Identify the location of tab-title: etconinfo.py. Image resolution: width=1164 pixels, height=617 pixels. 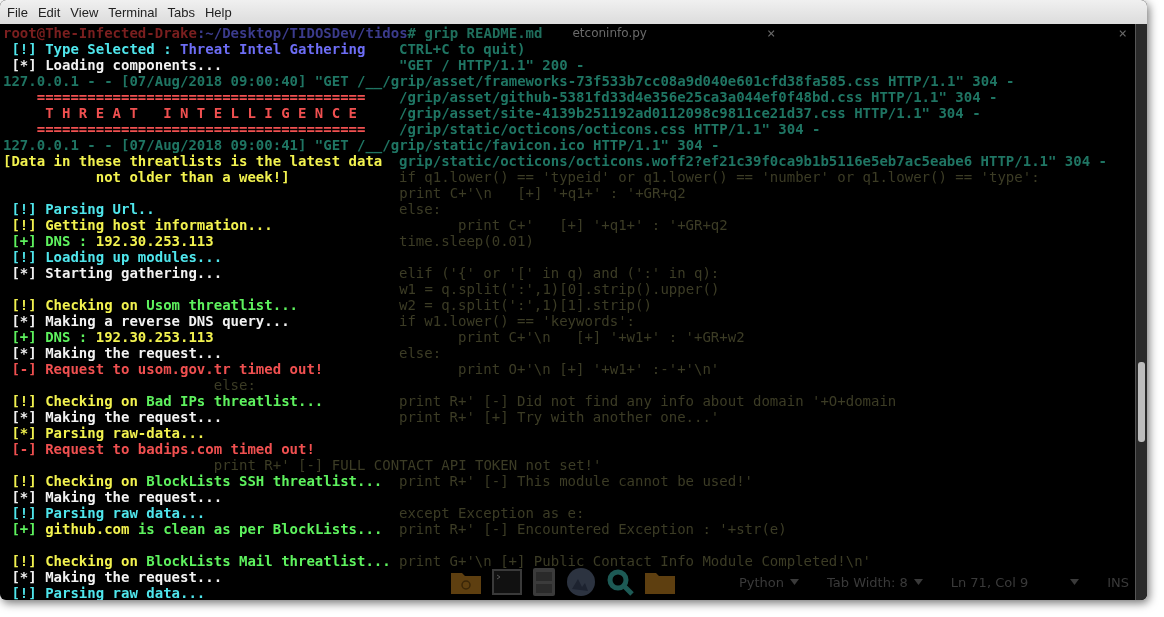
(609, 33).